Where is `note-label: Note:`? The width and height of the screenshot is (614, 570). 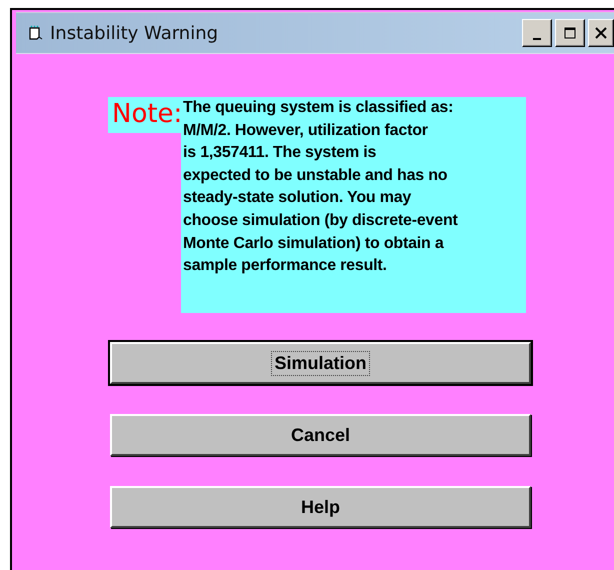 note-label: Note: is located at coordinates (144, 115).